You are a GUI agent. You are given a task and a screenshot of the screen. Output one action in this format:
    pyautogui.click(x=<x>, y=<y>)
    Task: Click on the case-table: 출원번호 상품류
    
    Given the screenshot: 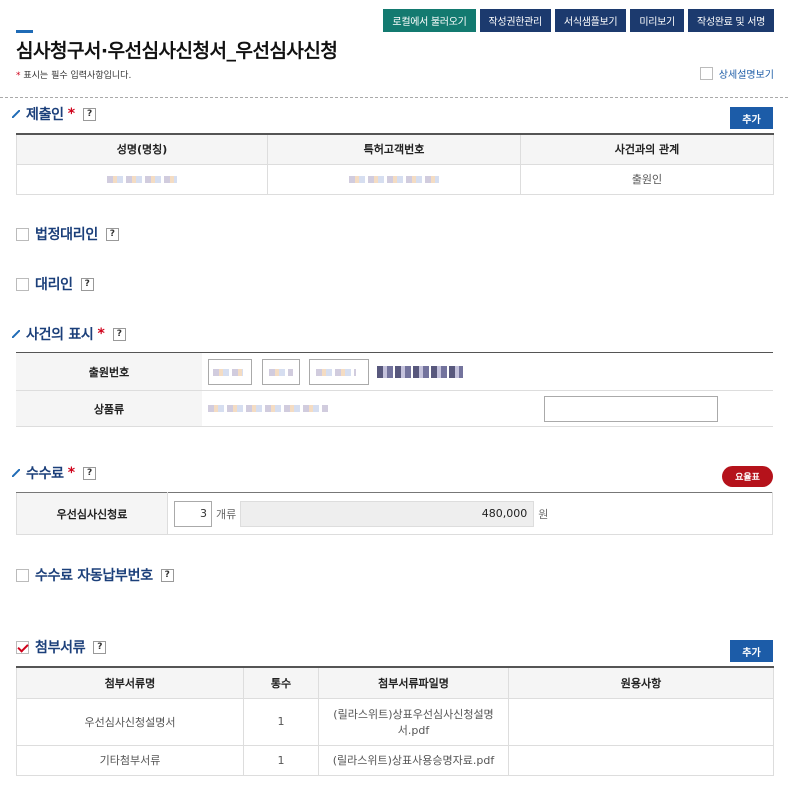 What is the action you would take?
    pyautogui.click(x=394, y=389)
    